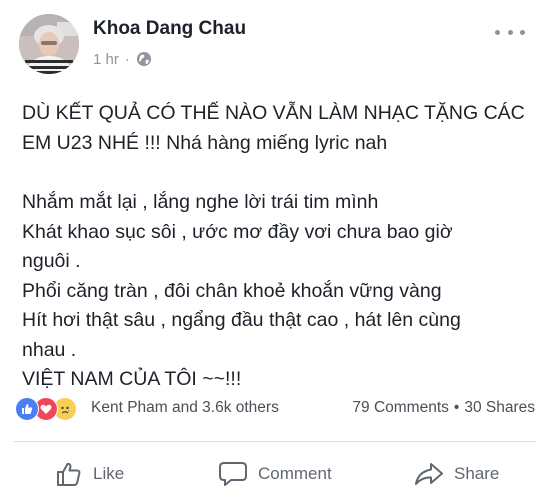 The height and width of the screenshot is (504, 550). Describe the element at coordinates (295, 473) in the screenshot. I see `comment-label: Comment` at that location.